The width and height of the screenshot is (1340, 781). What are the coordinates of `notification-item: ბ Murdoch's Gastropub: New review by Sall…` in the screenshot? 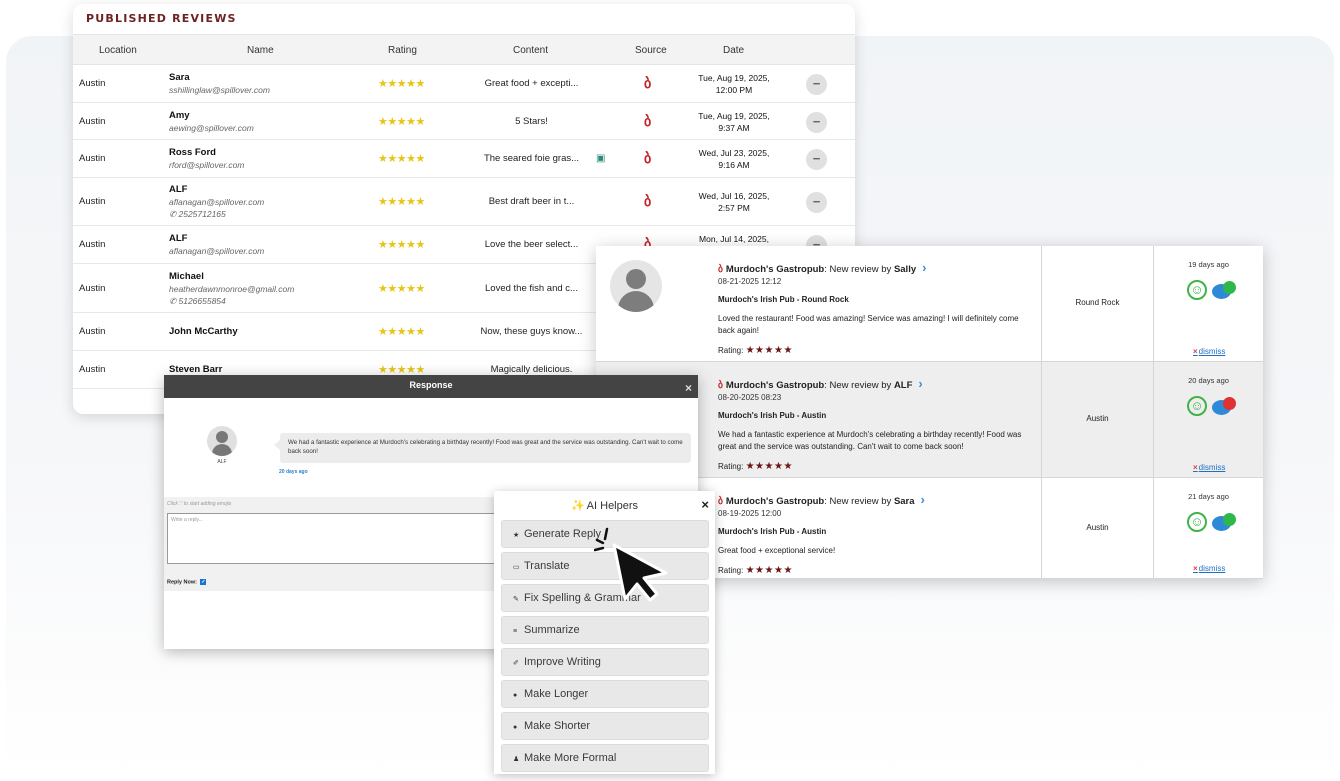 It's located at (929, 304).